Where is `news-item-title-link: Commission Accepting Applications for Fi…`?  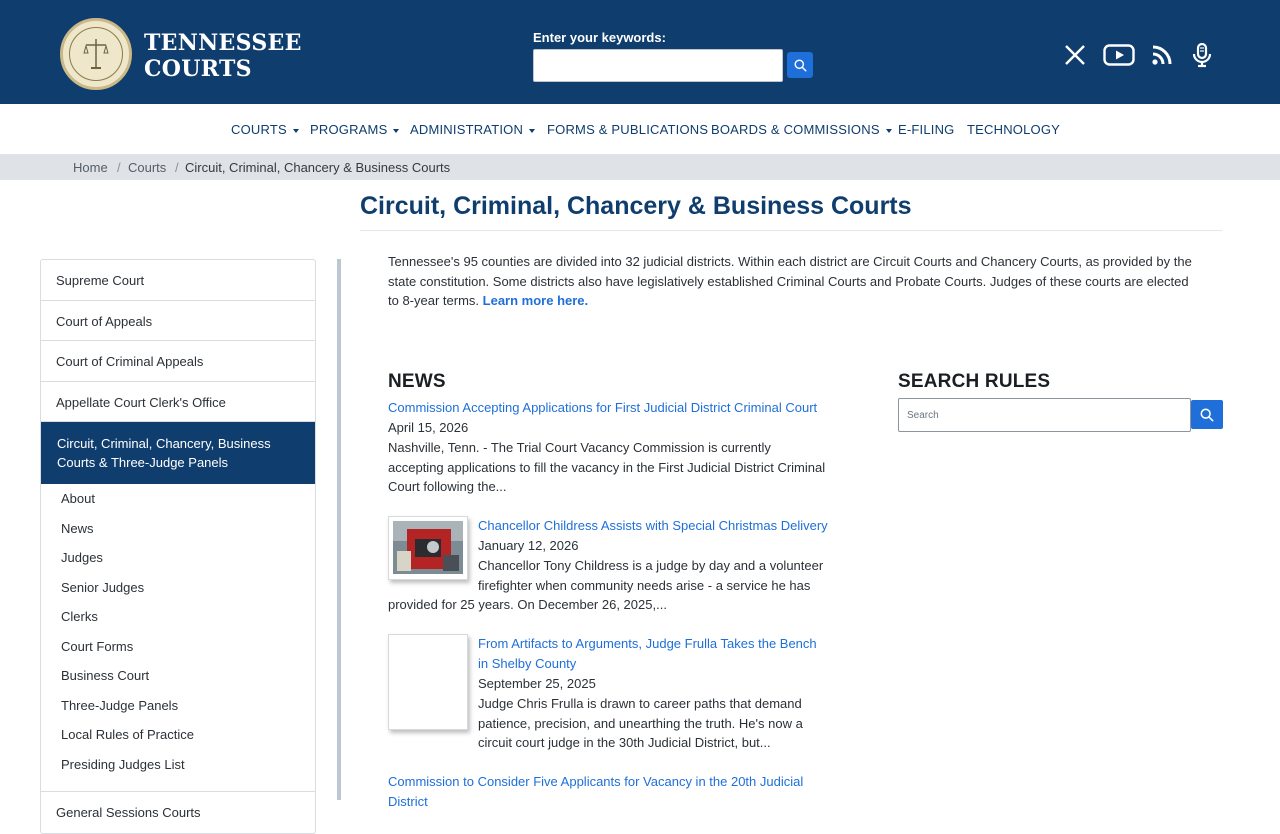 news-item-title-link: Commission Accepting Applications for Fi… is located at coordinates (608, 408).